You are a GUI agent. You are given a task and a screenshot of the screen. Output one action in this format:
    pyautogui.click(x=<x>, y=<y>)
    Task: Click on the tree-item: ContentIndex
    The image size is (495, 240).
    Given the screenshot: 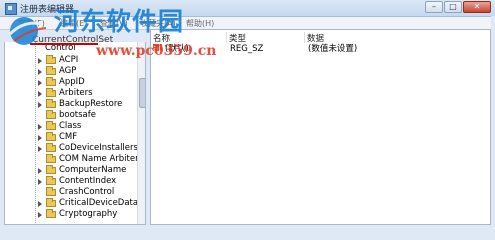 What is the action you would take?
    pyautogui.click(x=71, y=181)
    